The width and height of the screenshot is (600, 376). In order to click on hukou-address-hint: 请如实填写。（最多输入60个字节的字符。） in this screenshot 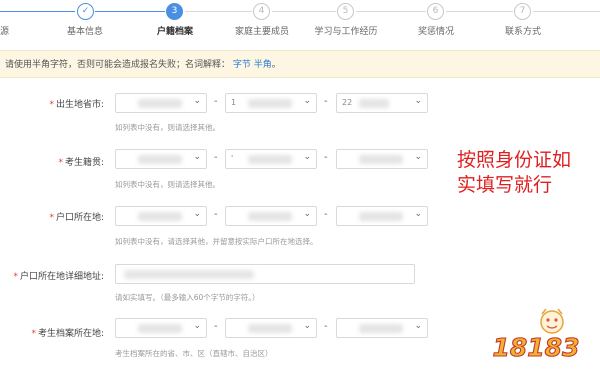, I will do `click(187, 297)`.